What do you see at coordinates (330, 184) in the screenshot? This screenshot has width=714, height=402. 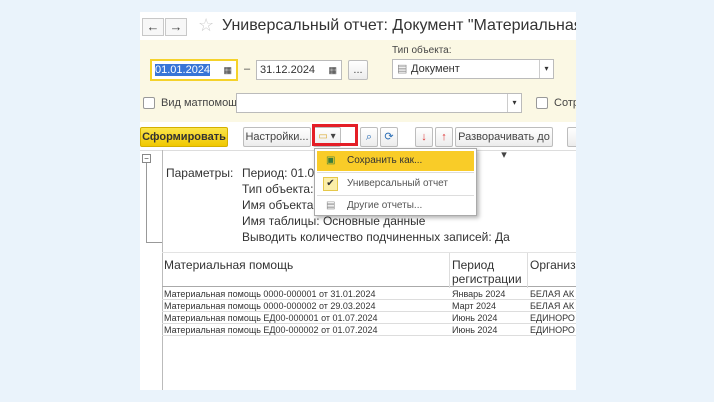 I see `checkmark-icon: ✔` at bounding box center [330, 184].